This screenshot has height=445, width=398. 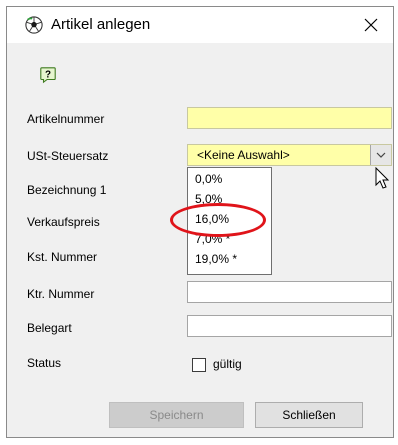 What do you see at coordinates (34, 25) in the screenshot?
I see `soccer-ball-icon` at bounding box center [34, 25].